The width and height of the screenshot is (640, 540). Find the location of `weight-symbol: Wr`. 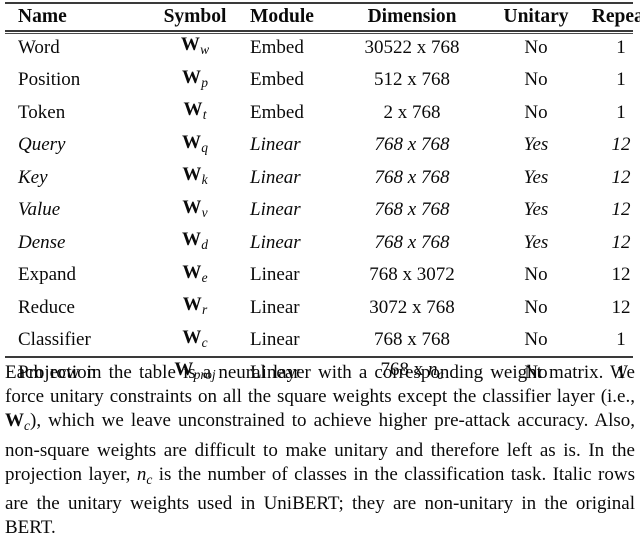

weight-symbol: Wr is located at coordinates (195, 307).